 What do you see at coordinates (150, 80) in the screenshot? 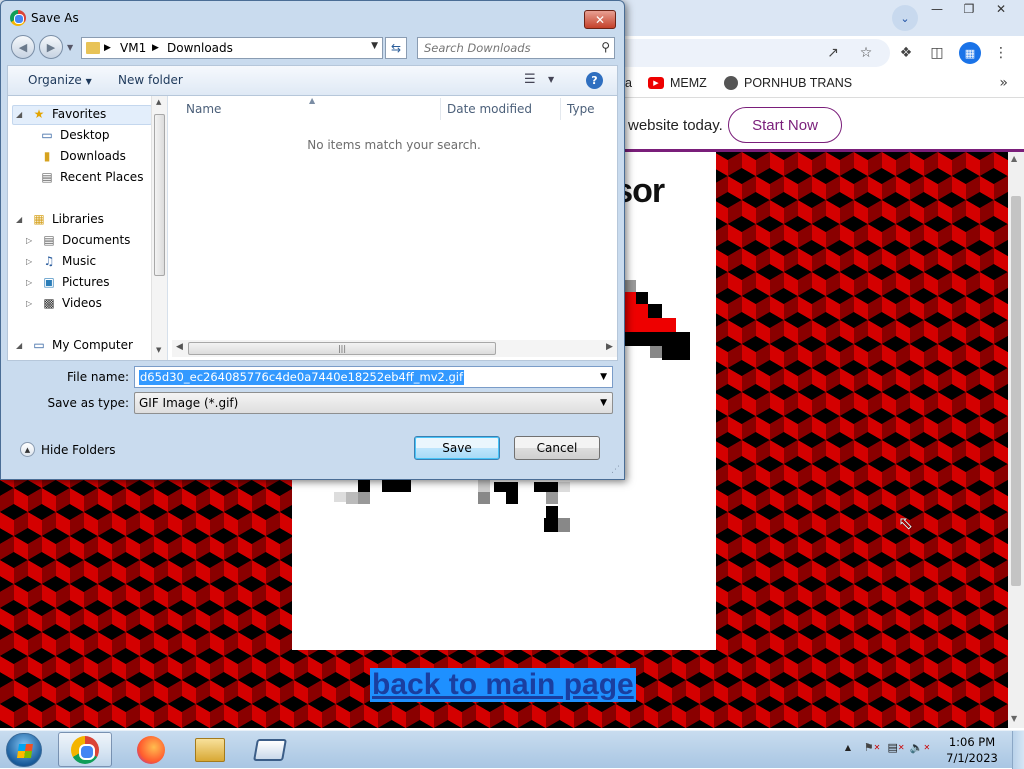
I see `new-folder-button: New folder` at bounding box center [150, 80].